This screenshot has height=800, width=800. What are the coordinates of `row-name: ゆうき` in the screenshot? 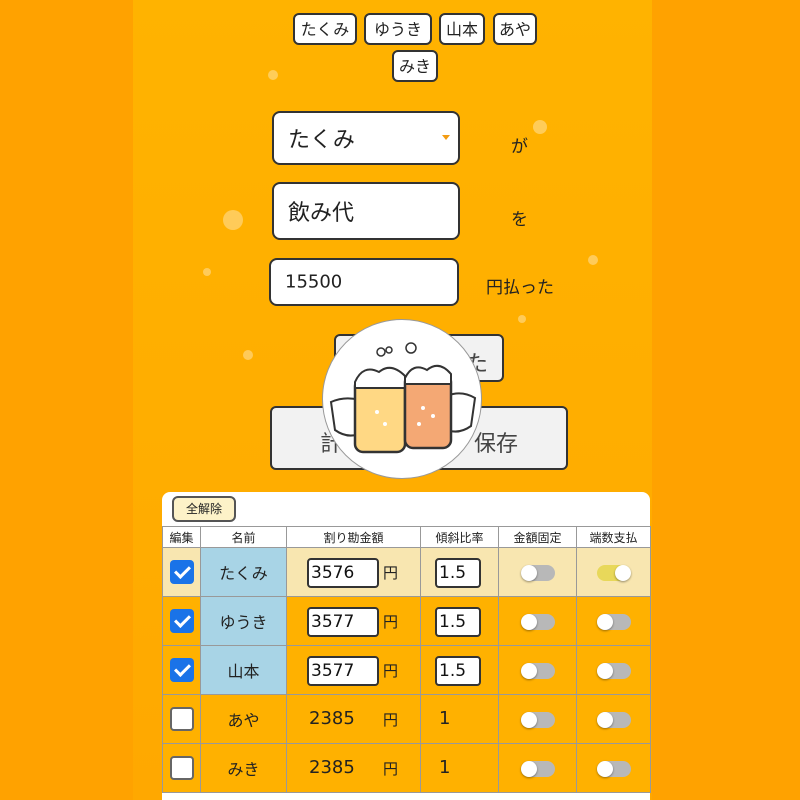 It's located at (243, 621).